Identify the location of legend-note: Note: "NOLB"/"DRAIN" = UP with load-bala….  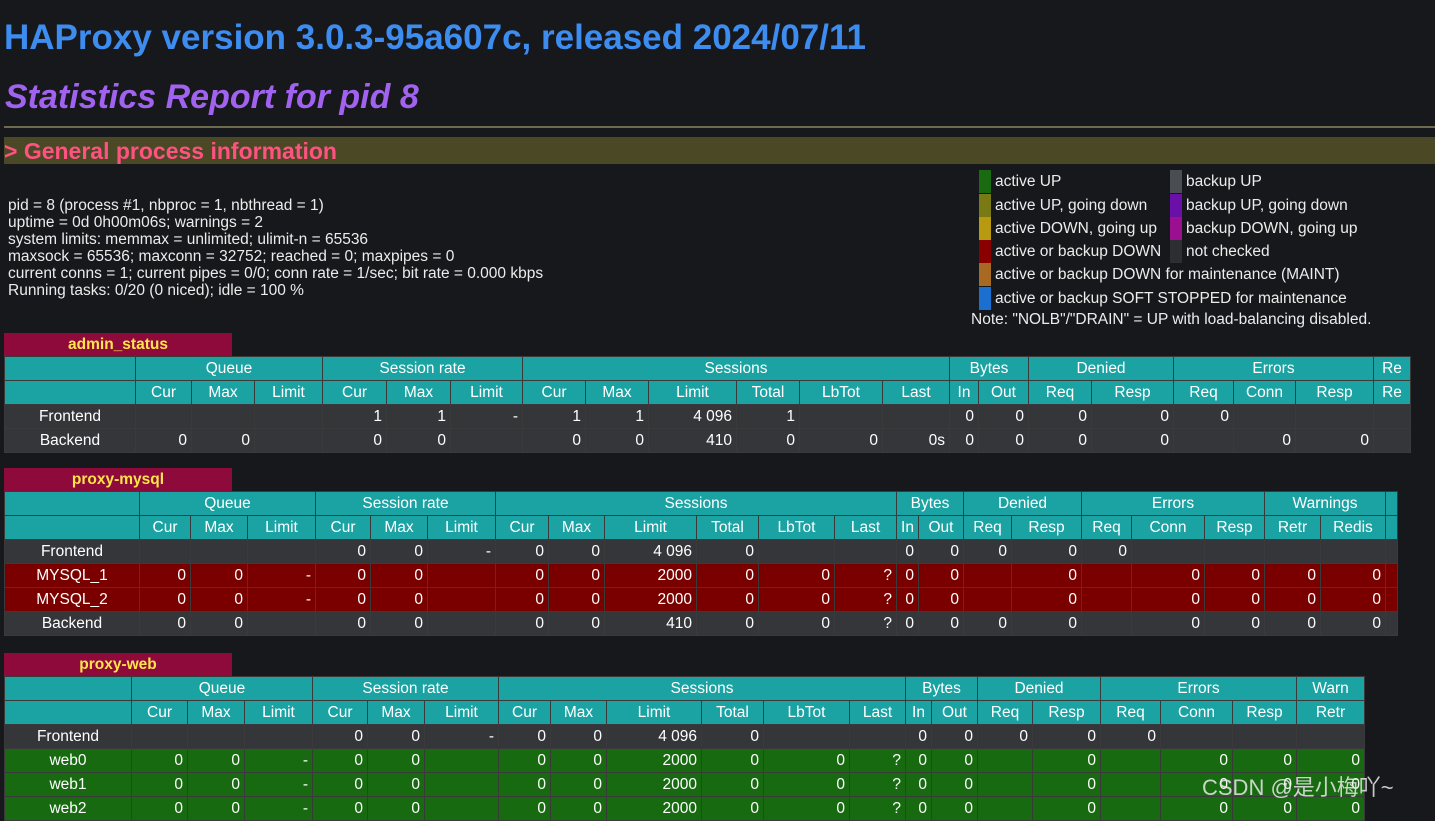
(1171, 319).